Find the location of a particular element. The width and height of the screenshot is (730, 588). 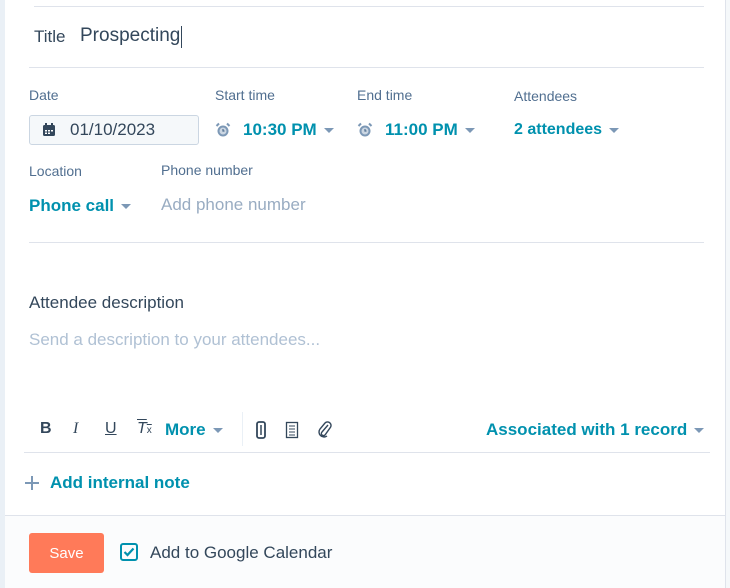

location-value: Phone call is located at coordinates (72, 205).